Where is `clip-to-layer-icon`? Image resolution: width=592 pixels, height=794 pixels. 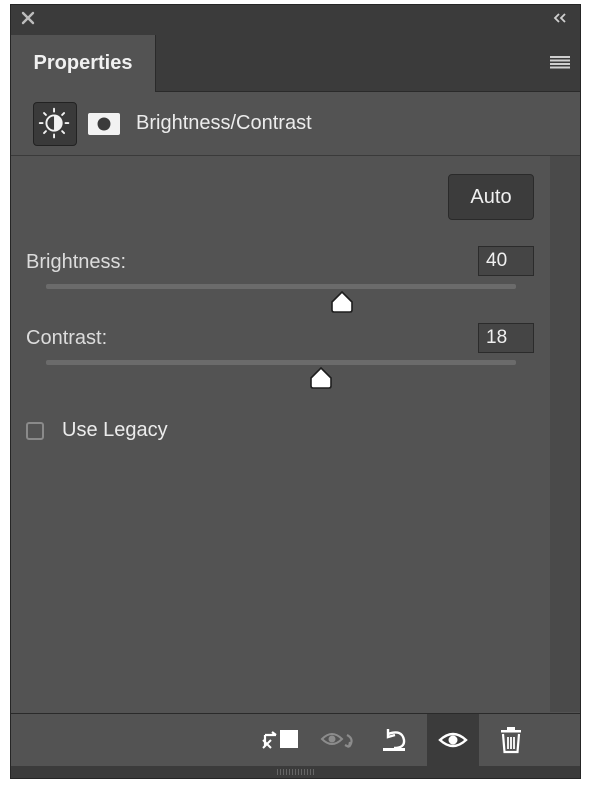 clip-to-layer-icon is located at coordinates (280, 739).